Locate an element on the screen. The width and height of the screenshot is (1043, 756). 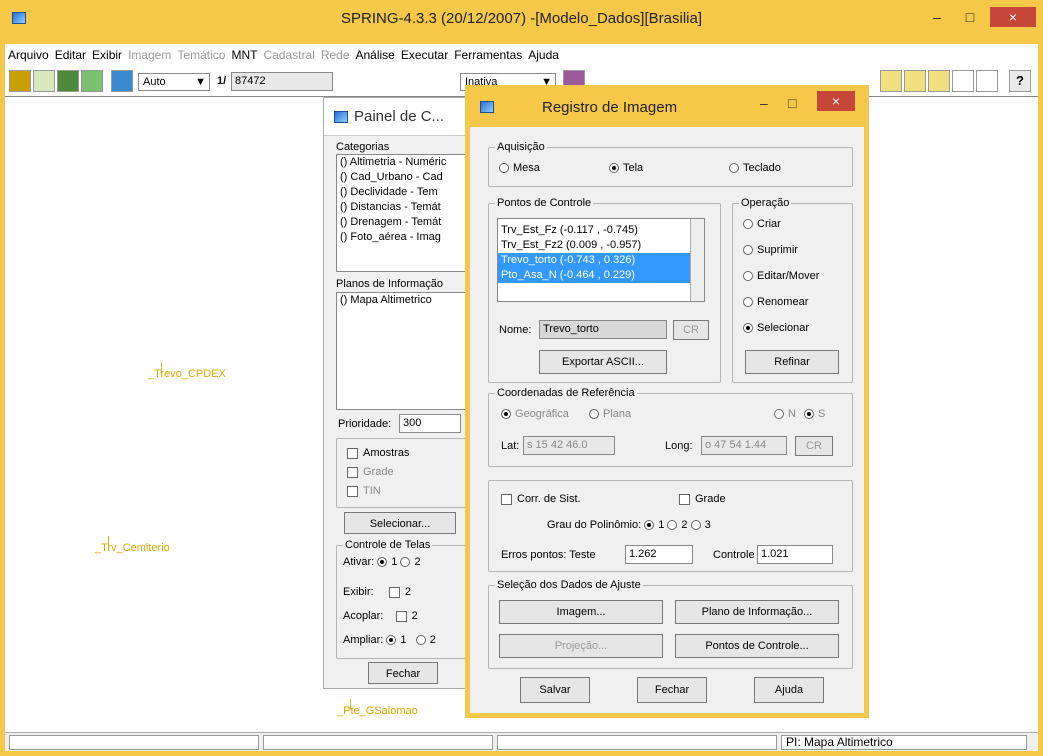
list-item: () Distancias - Temát is located at coordinates (404, 207).